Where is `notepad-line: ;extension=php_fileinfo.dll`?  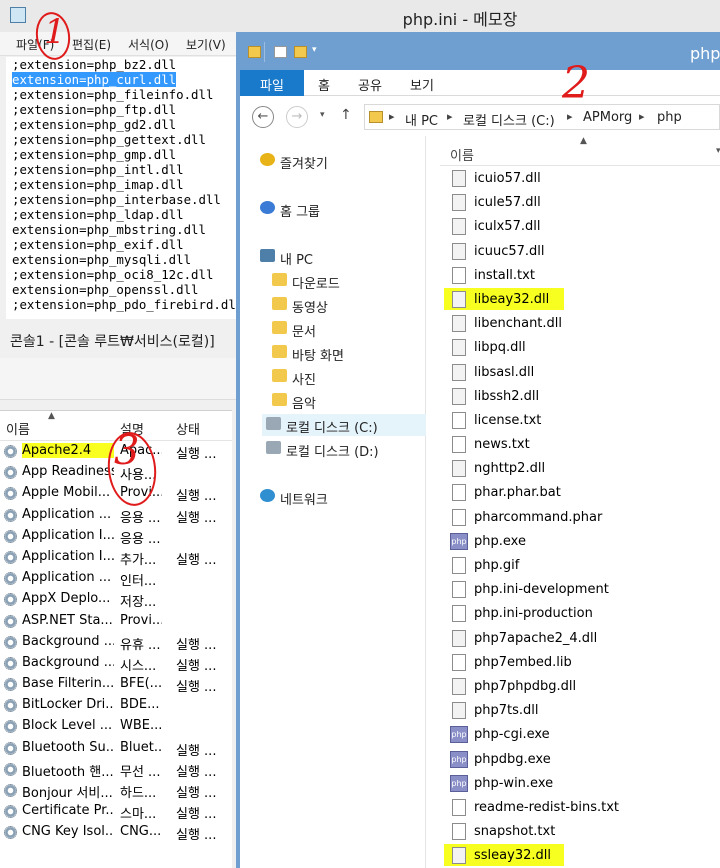
notepad-line: ;extension=php_fileinfo.dll is located at coordinates (126, 94).